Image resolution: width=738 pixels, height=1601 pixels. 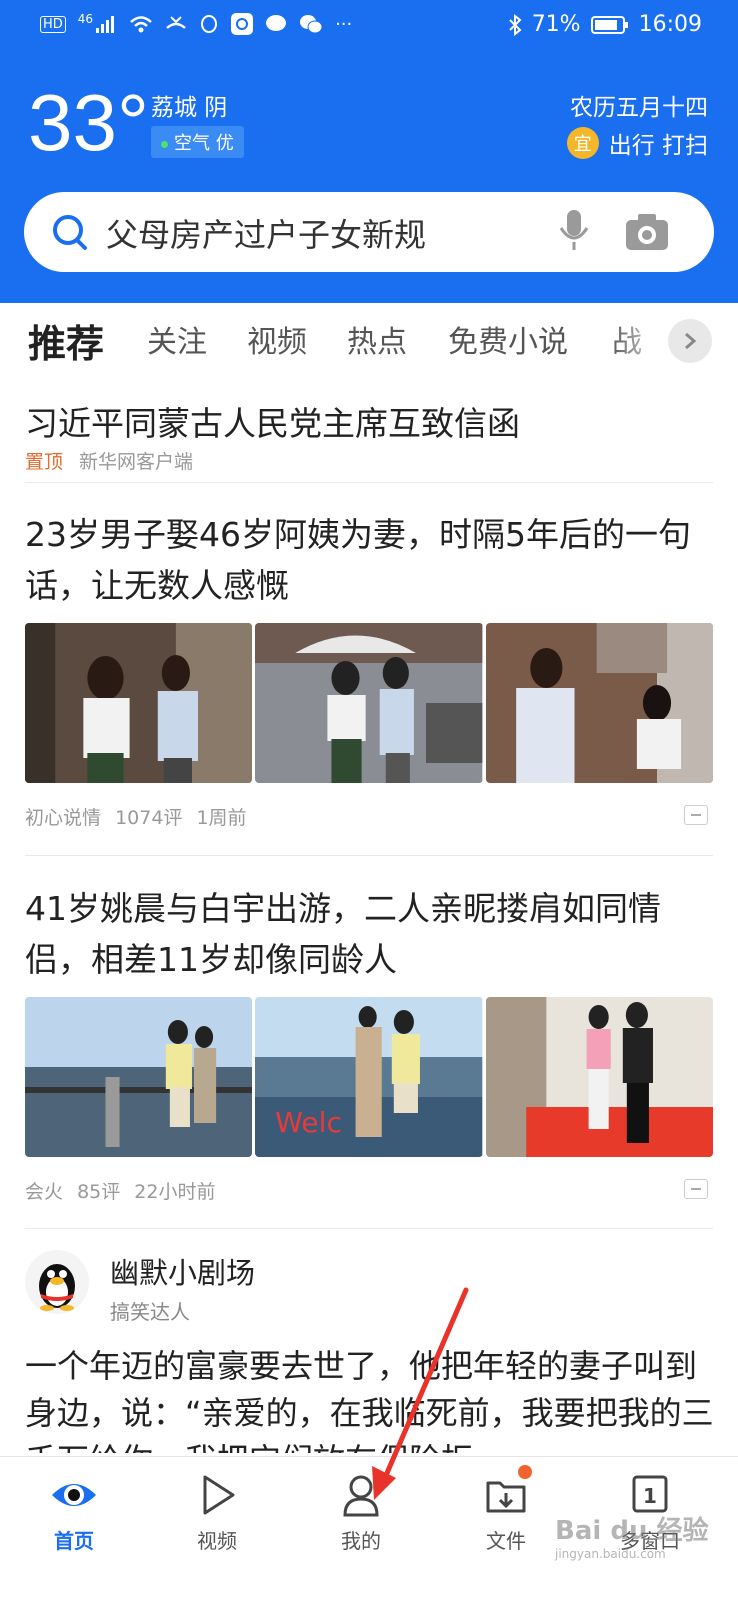 What do you see at coordinates (88, 123) in the screenshot?
I see `temperature: 33°` at bounding box center [88, 123].